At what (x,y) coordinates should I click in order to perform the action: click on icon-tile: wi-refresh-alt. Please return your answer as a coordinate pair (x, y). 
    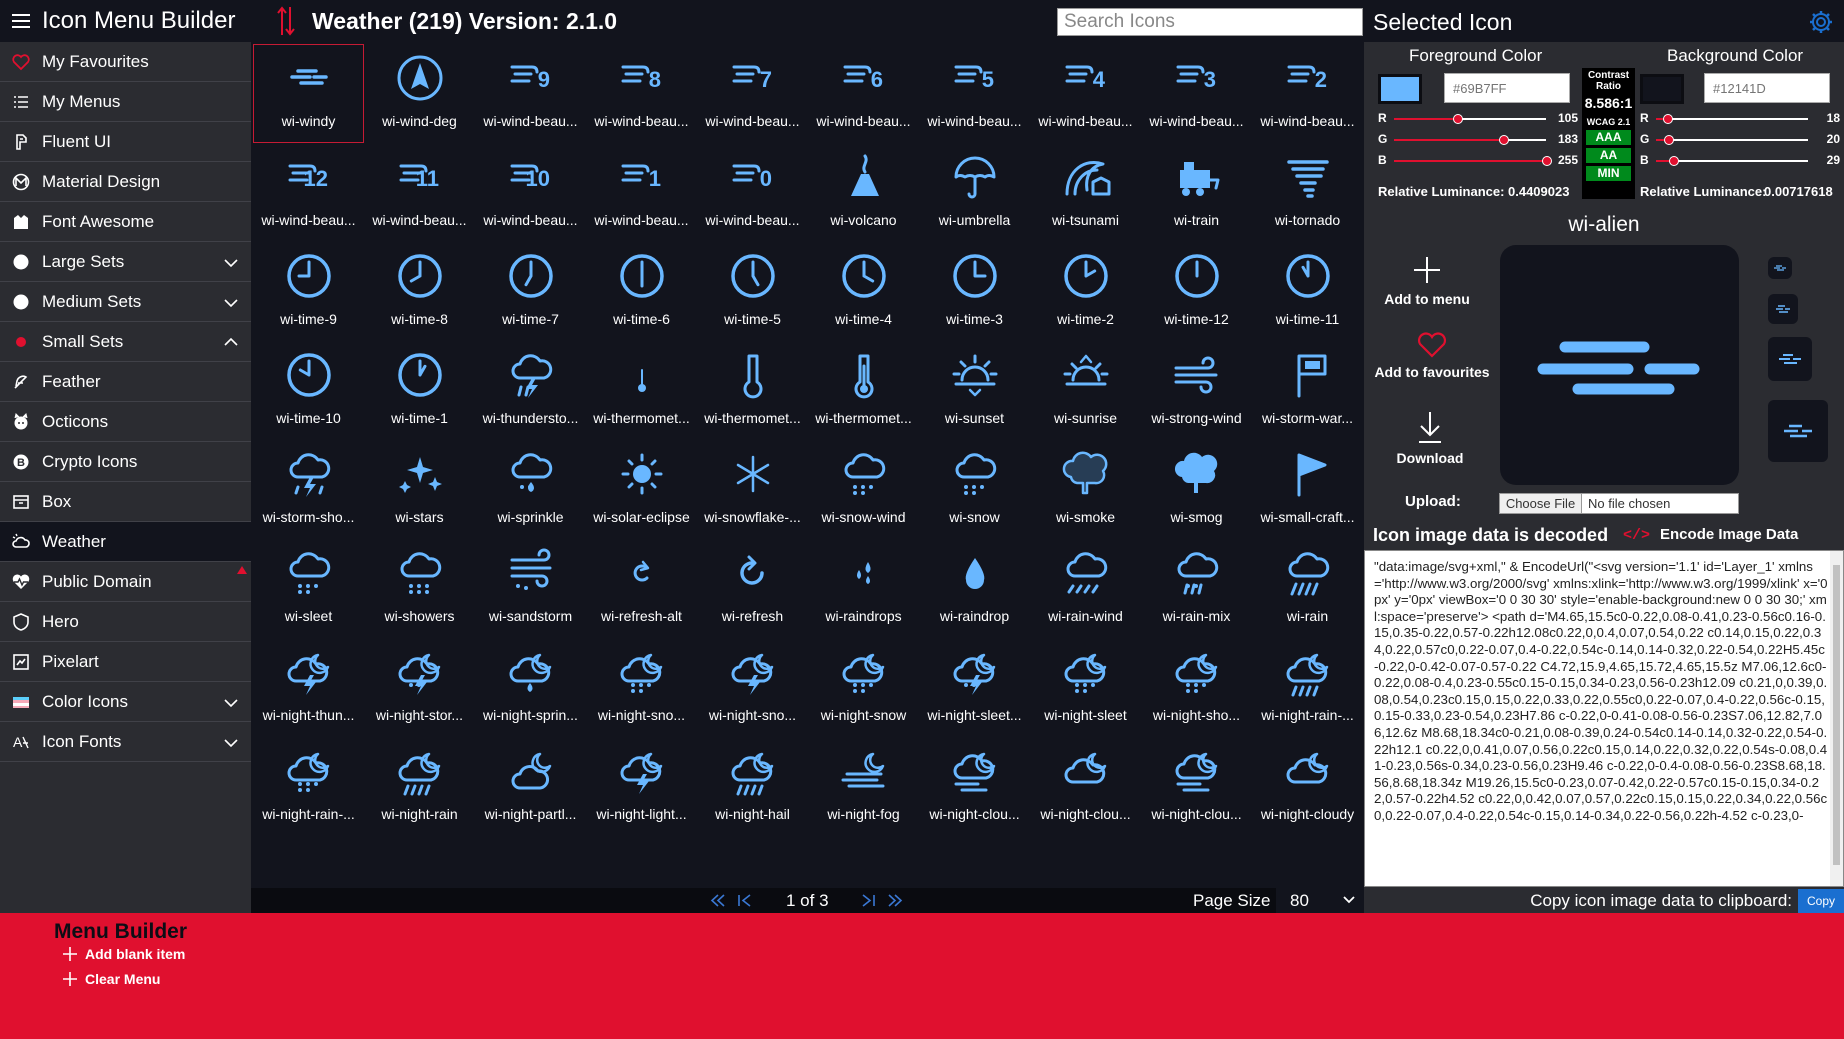
    Looking at the image, I should click on (641, 588).